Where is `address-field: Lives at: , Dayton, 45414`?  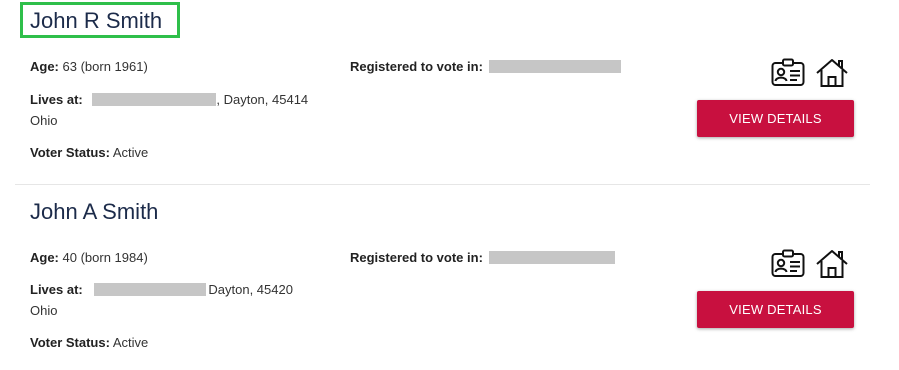 address-field: Lives at: , Dayton, 45414 is located at coordinates (169, 100).